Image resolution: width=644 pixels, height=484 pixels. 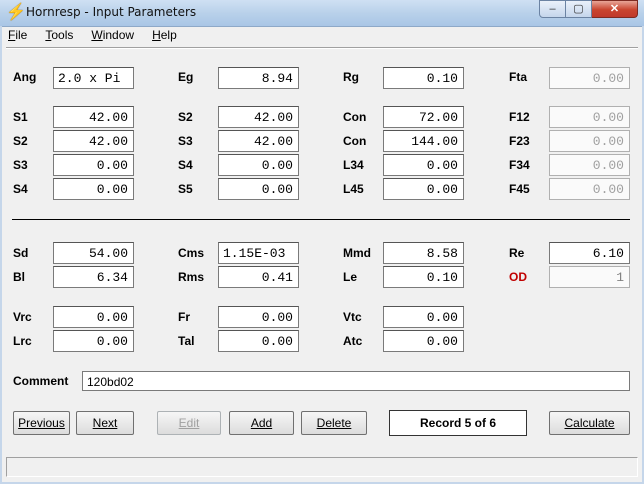 I want to click on s5-field: 0.00, so click(x=258, y=189).